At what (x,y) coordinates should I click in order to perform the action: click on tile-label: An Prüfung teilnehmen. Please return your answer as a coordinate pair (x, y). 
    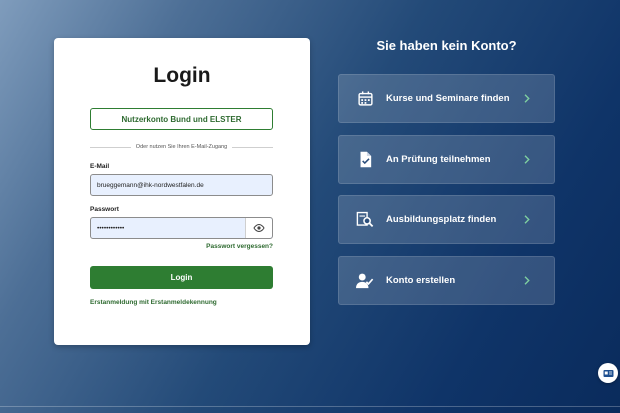
    Looking at the image, I should click on (438, 159).